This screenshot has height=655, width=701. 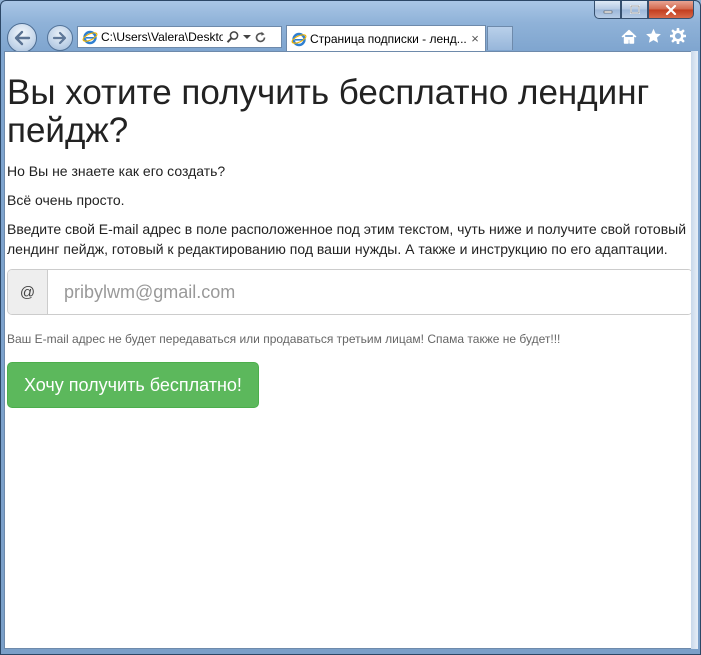 I want to click on forward-arrow-icon, so click(x=59, y=38).